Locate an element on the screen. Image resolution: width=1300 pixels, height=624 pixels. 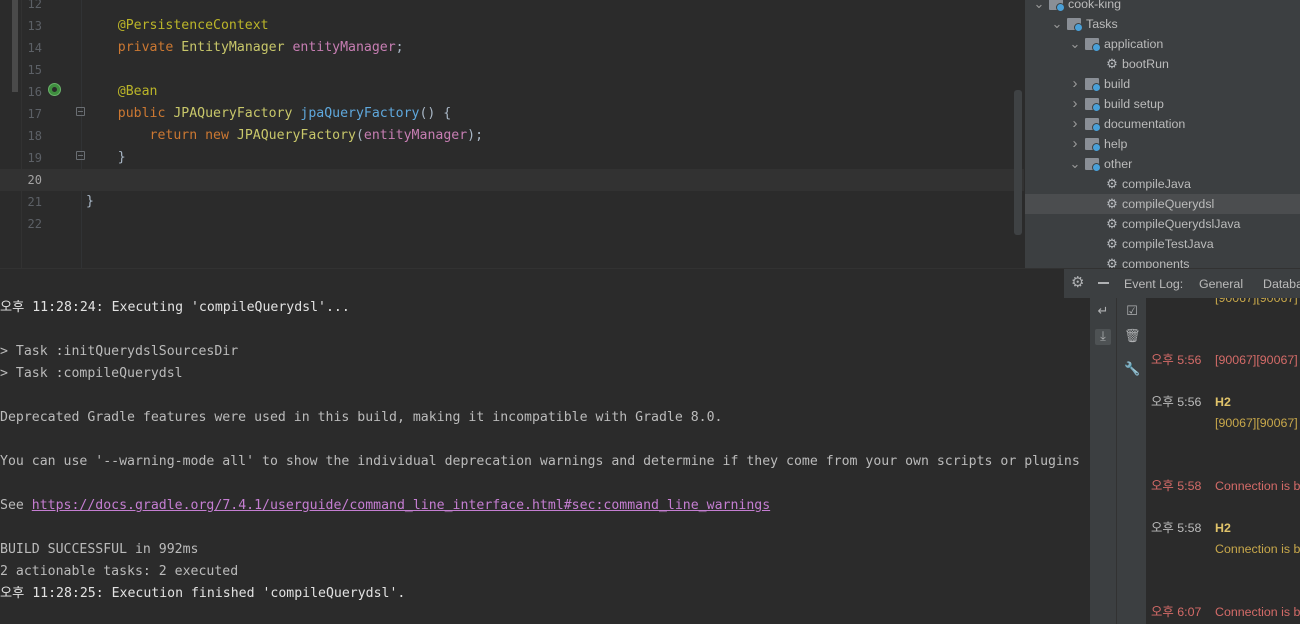
tree-item: ⚙ compileTestJava is located at coordinates (1162, 244).